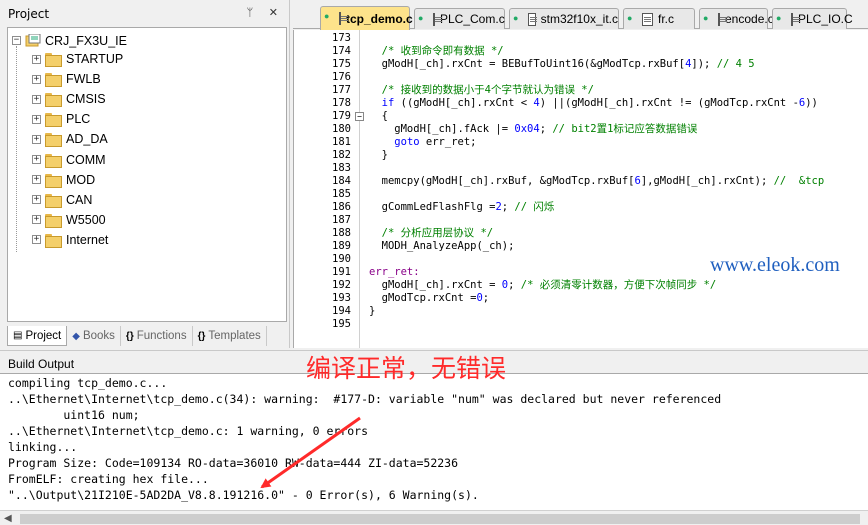 Image resolution: width=868 pixels, height=525 pixels. What do you see at coordinates (448, 142) in the screenshot?
I see `code-token: err_ret;` at bounding box center [448, 142].